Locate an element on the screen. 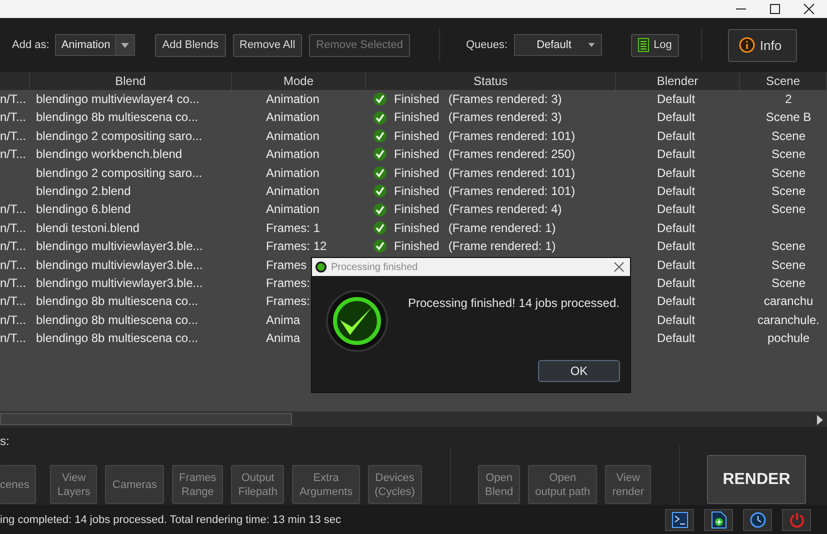 This screenshot has height=534, width=827. info-icon is located at coordinates (746, 45).